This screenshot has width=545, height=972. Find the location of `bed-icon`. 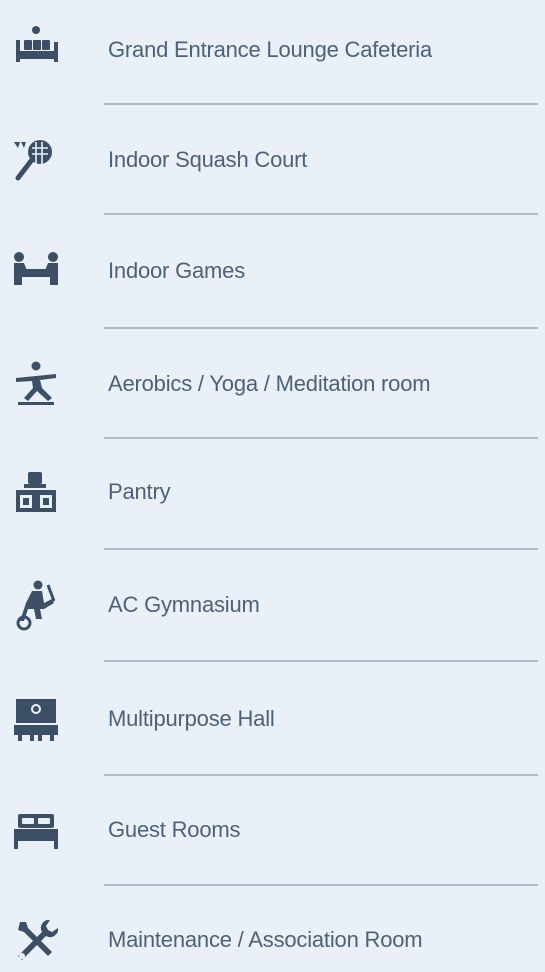

bed-icon is located at coordinates (36, 830).